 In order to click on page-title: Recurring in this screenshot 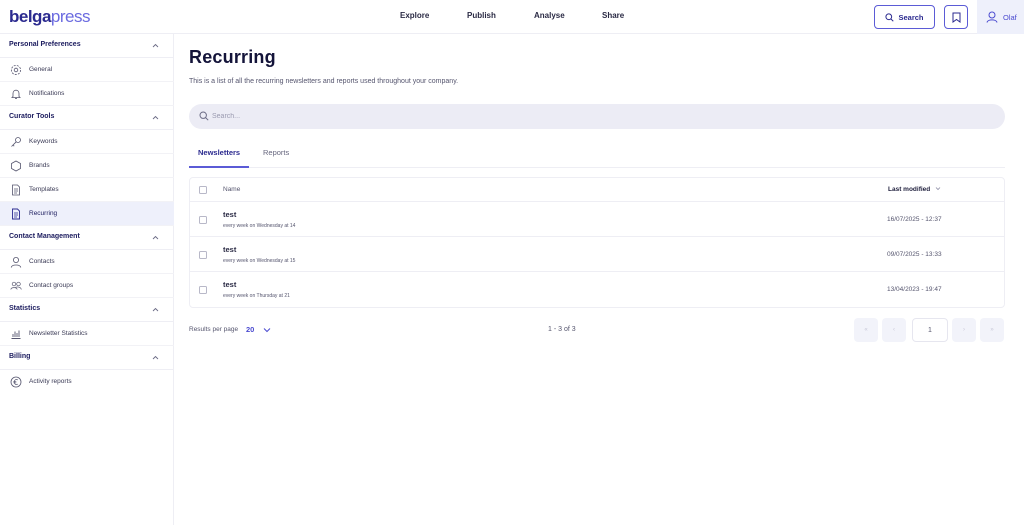, I will do `click(232, 57)`.